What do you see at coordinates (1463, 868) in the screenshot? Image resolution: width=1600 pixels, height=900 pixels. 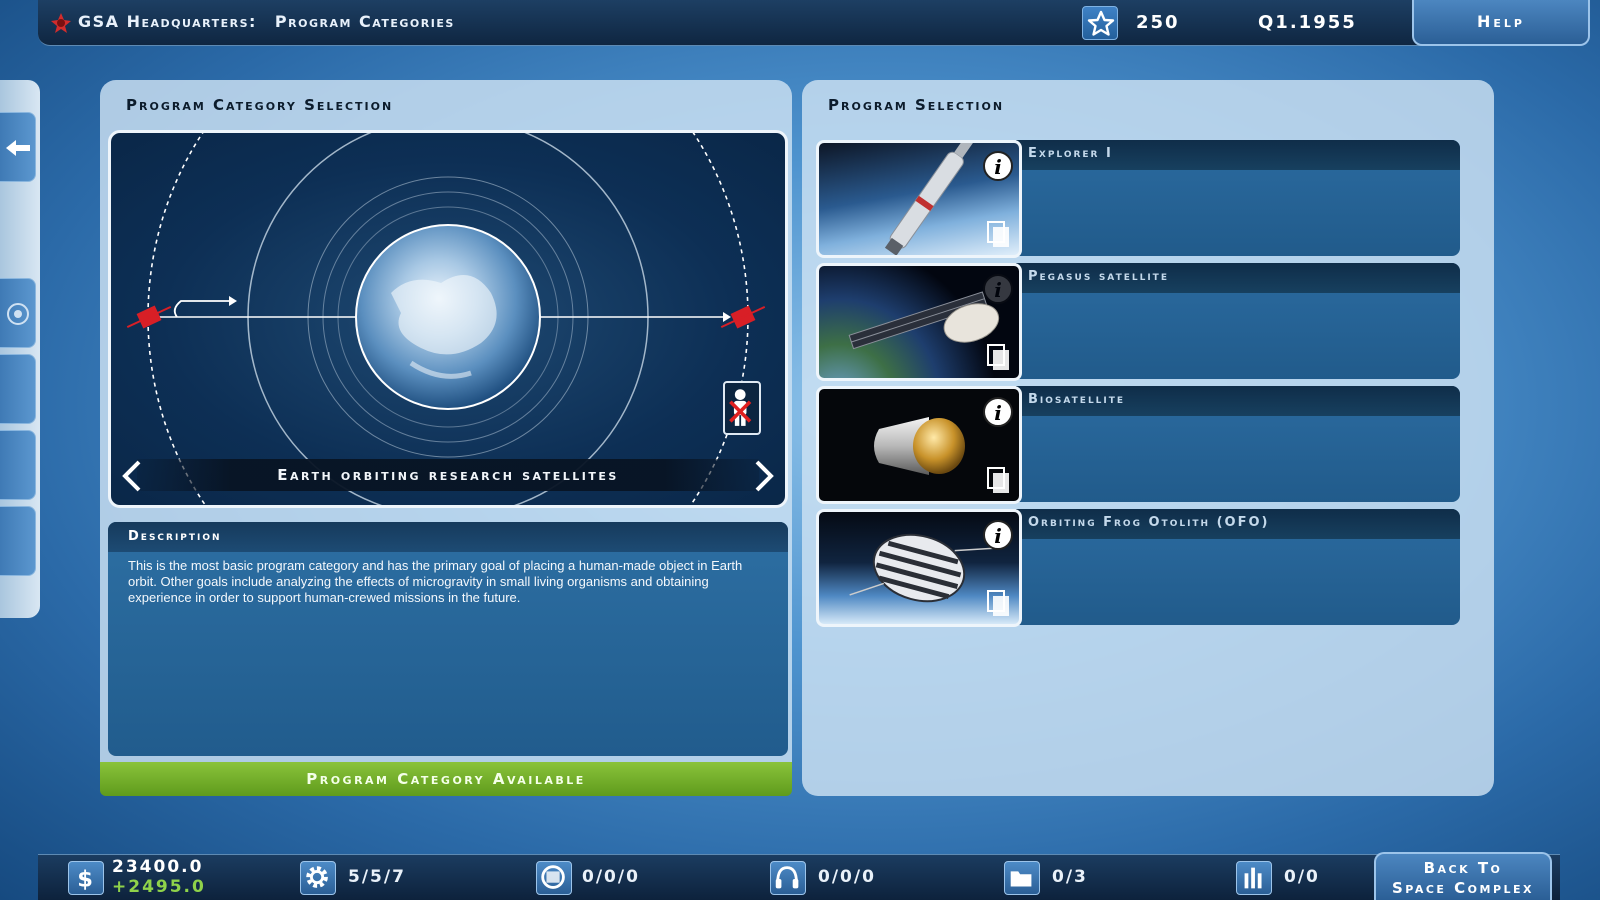 I see `back-label-line-1: Back To` at bounding box center [1463, 868].